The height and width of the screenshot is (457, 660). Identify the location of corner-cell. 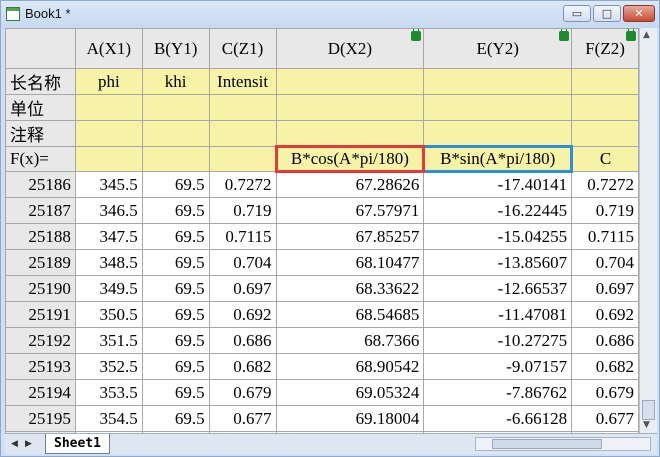
(40, 48).